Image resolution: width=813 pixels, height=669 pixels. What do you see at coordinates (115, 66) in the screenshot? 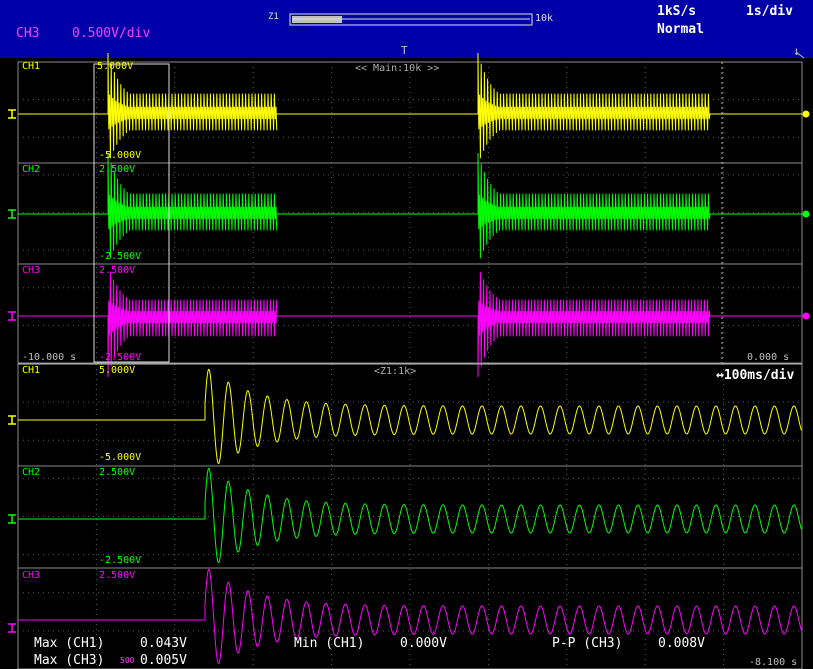
I see `main-ch1-top-scale: 5.000V` at bounding box center [115, 66].